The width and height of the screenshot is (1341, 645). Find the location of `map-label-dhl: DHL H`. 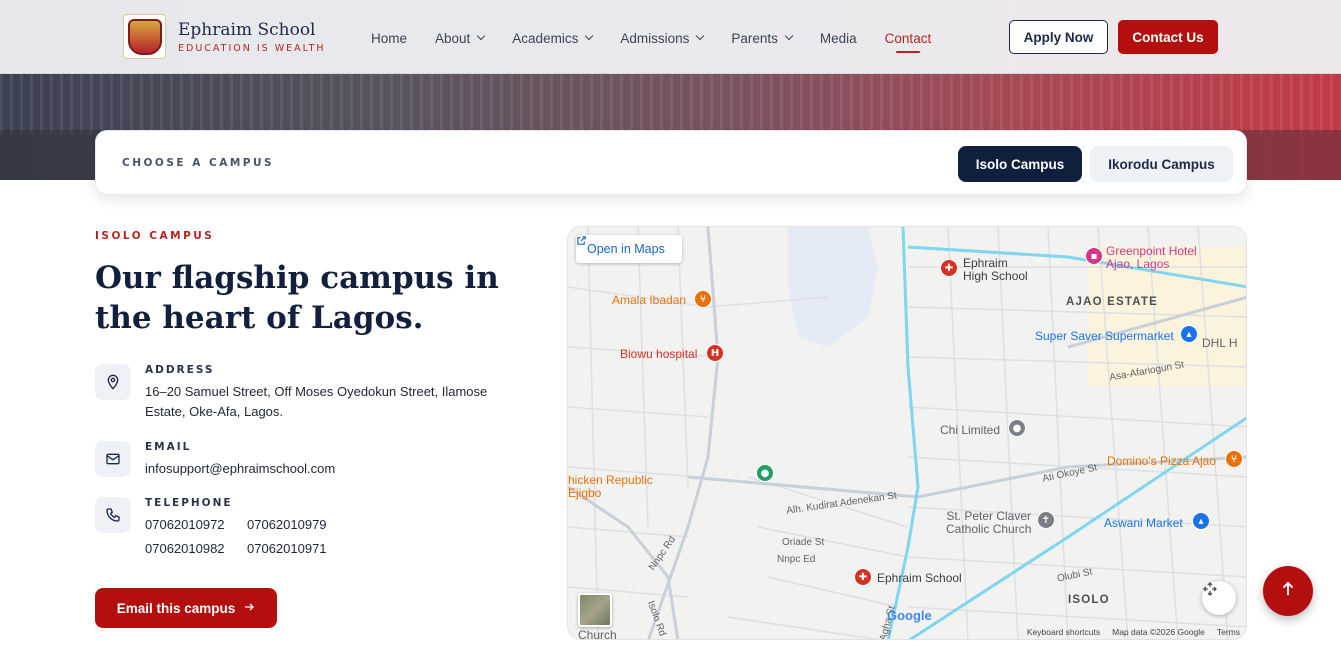

map-label-dhl: DHL H is located at coordinates (1220, 343).